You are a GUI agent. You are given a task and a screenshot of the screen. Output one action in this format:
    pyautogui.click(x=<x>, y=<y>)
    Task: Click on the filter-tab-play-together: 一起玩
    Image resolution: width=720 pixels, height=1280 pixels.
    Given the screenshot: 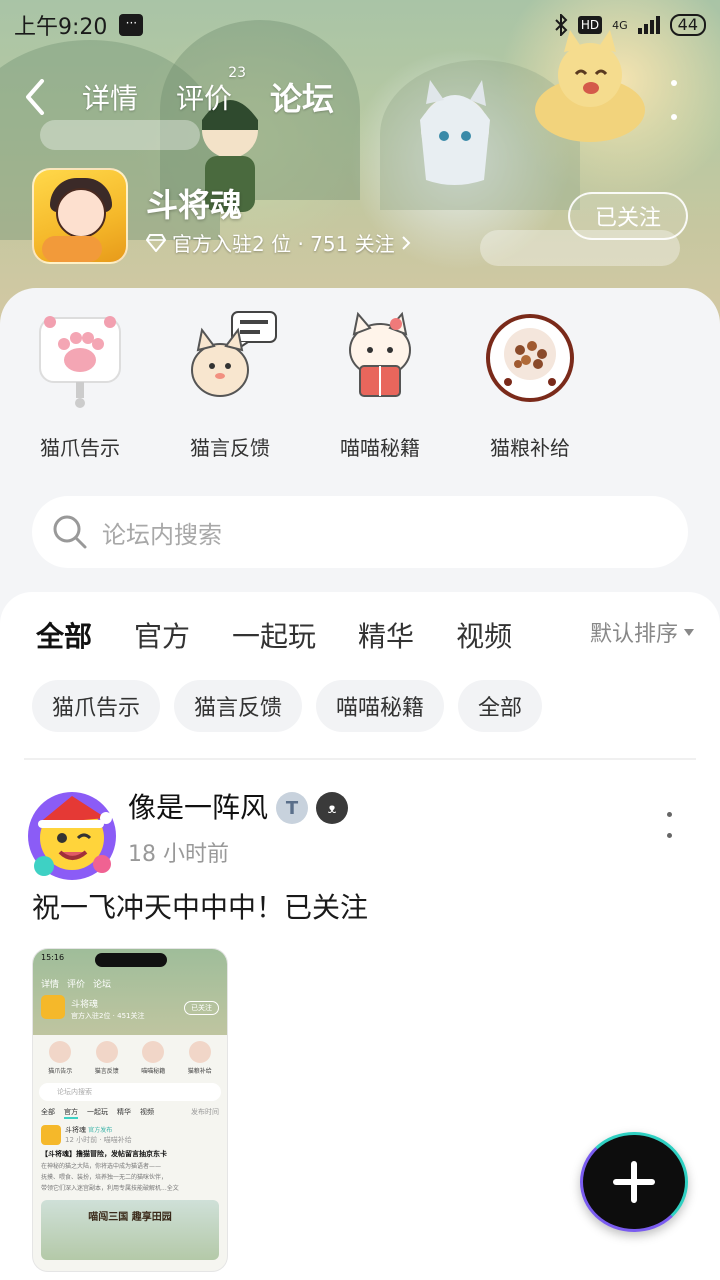 What is the action you would take?
    pyautogui.click(x=274, y=635)
    